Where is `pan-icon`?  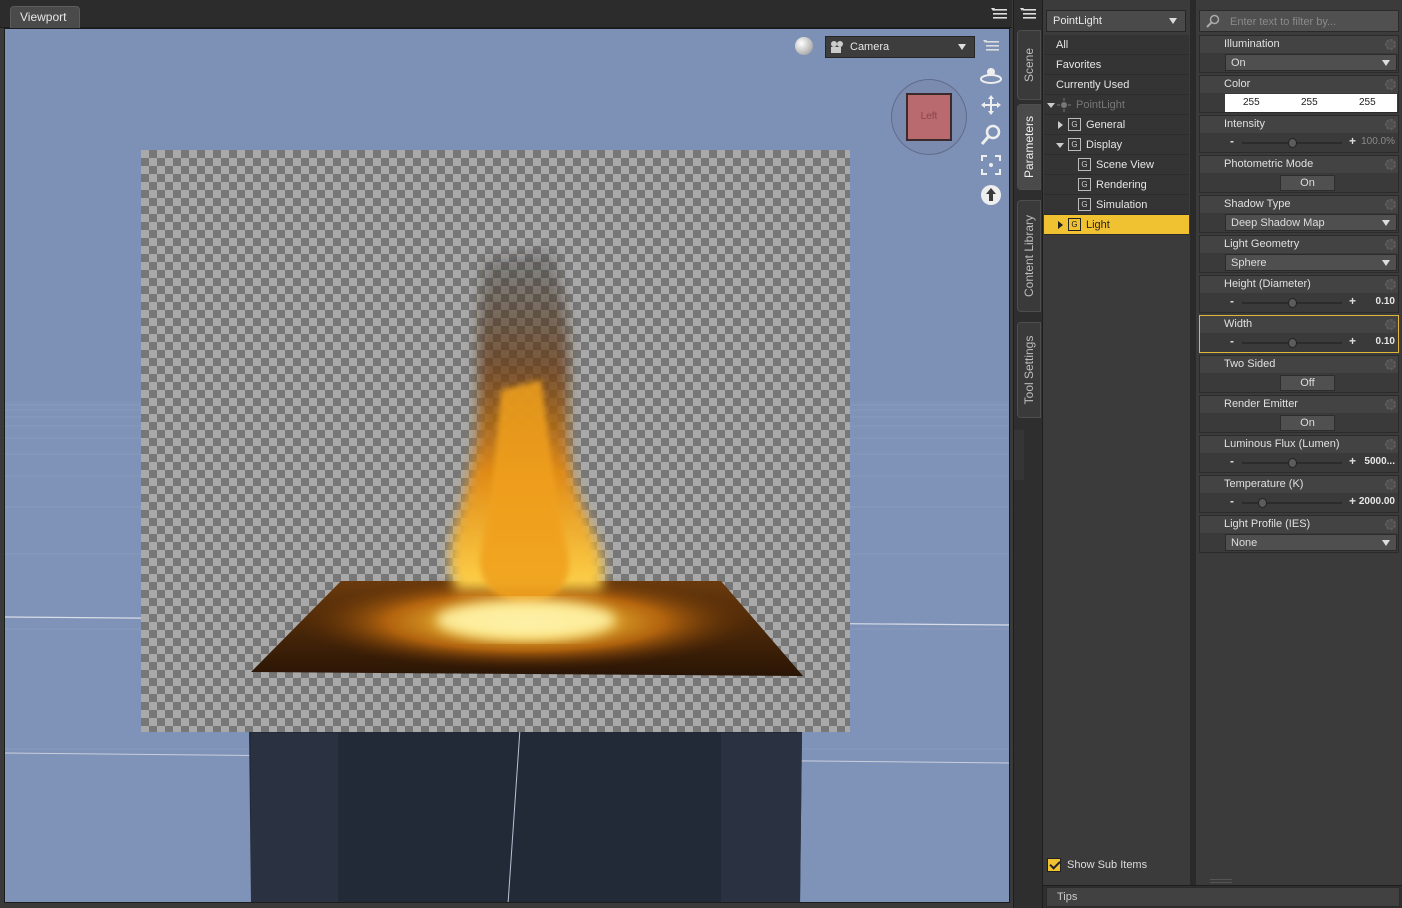
pan-icon is located at coordinates (991, 105).